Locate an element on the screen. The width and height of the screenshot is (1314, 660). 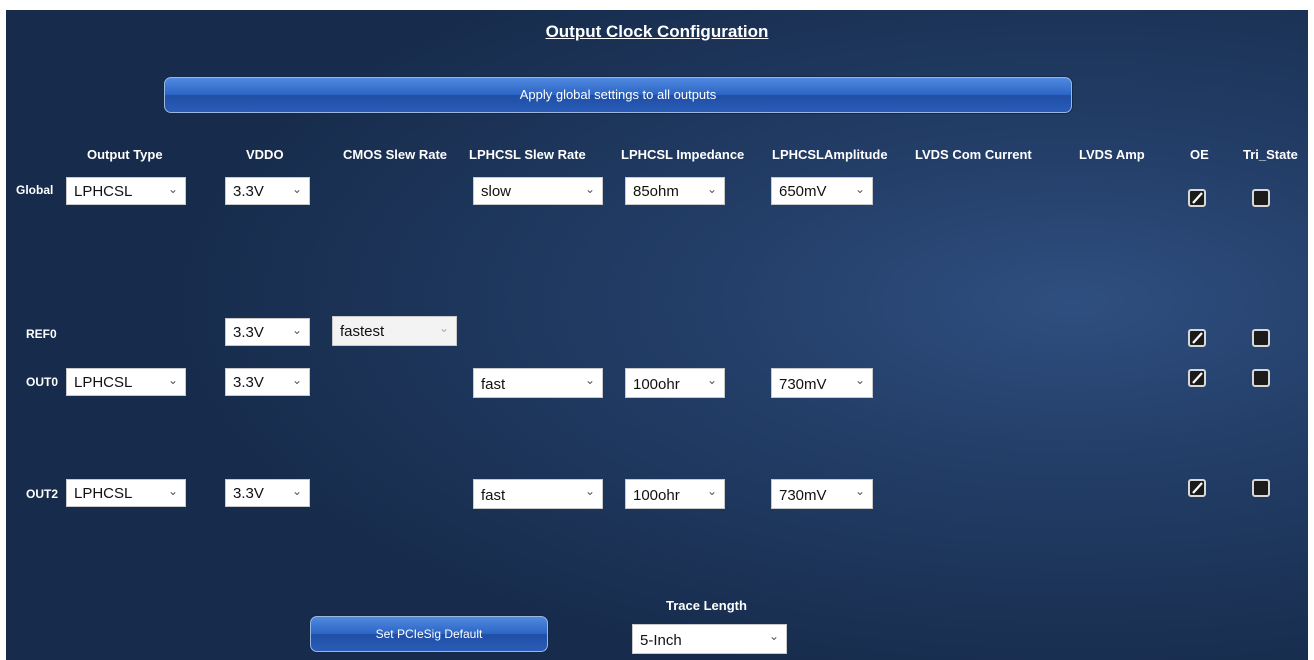
global-lphcsl-impedance-select: 85ohm ⌄ is located at coordinates (675, 191).